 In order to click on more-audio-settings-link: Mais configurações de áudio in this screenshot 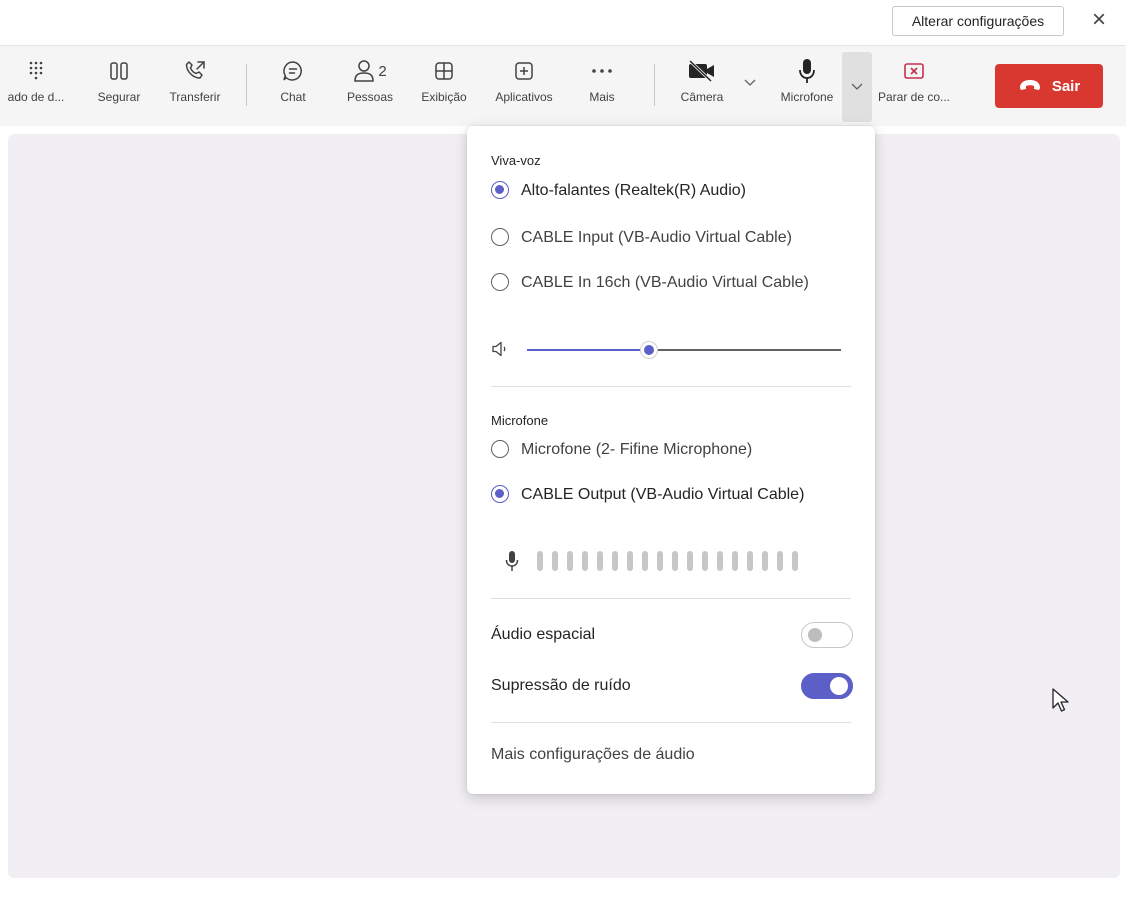, I will do `click(593, 755)`.